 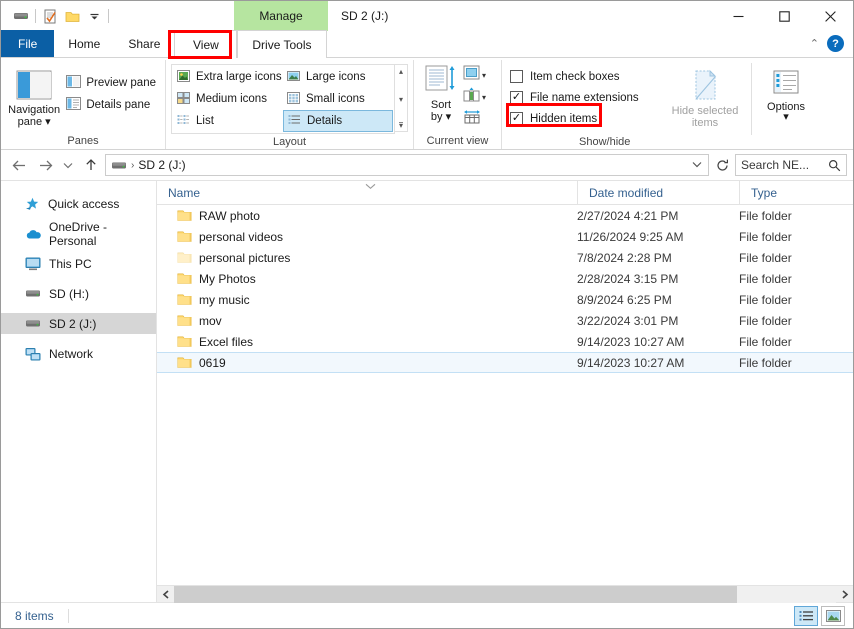 What do you see at coordinates (505, 299) in the screenshot?
I see `table-row: my music 8/9/2024 6:25 PM File folder` at bounding box center [505, 299].